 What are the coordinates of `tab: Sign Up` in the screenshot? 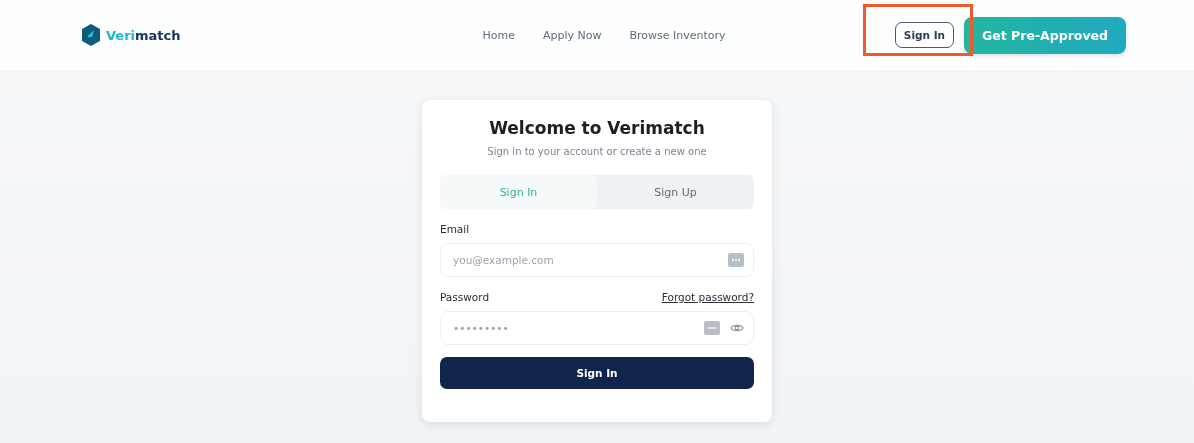 It's located at (675, 192).